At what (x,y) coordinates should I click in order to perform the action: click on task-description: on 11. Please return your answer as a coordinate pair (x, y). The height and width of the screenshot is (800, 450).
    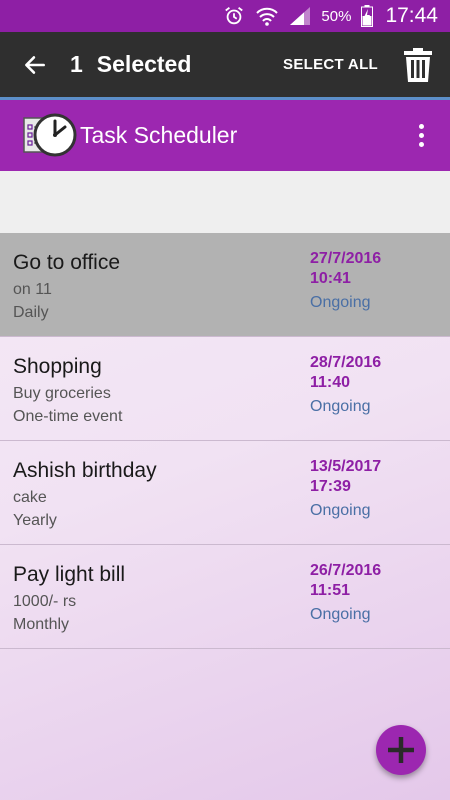
    Looking at the image, I should click on (32, 289).